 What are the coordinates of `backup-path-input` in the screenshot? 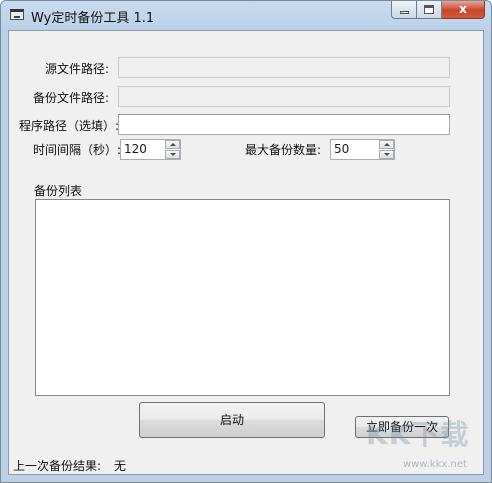 It's located at (284, 96).